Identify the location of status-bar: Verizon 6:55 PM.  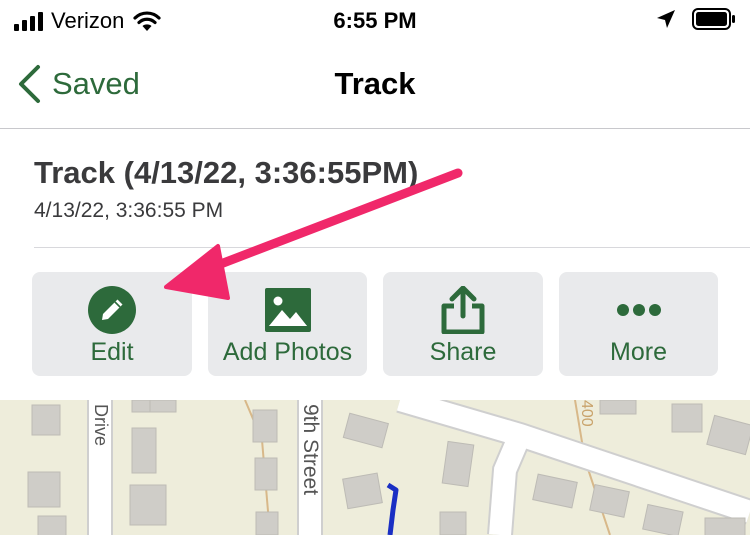
(375, 21).